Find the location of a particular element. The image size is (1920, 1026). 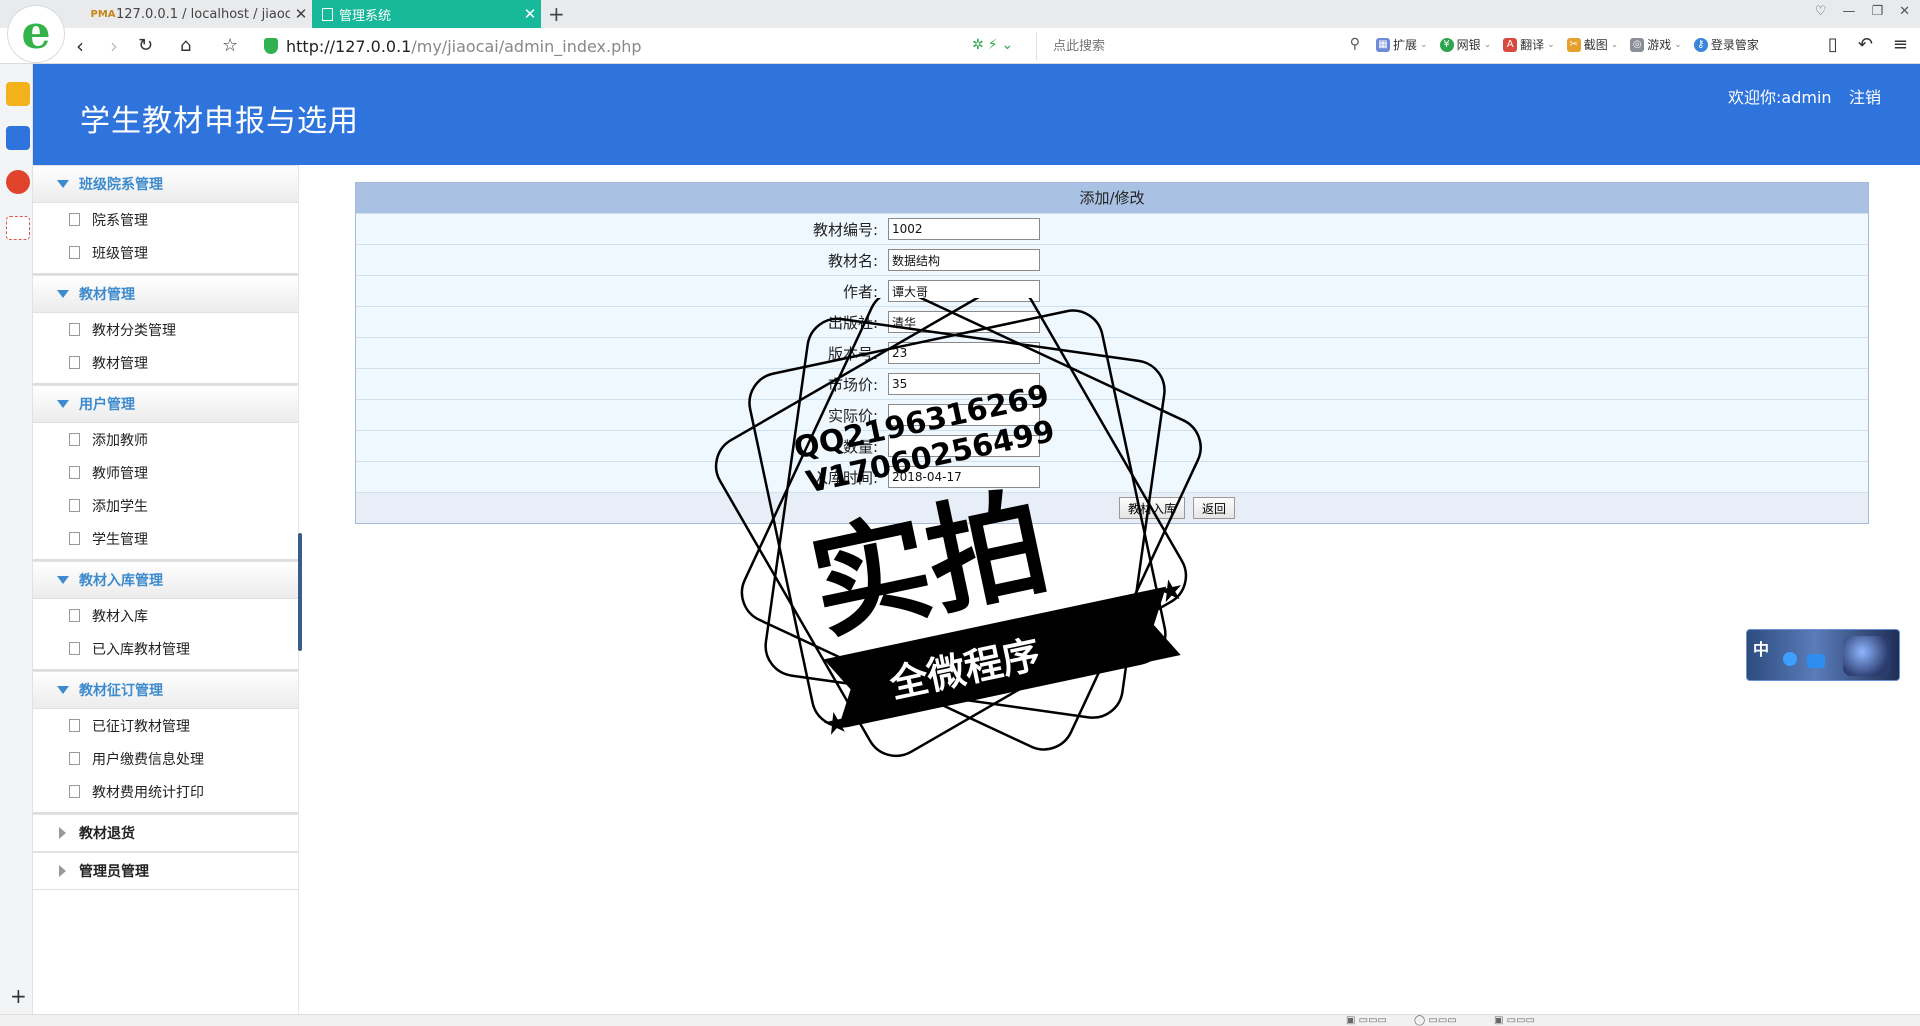

extension-icon: ▦ is located at coordinates (1383, 44).